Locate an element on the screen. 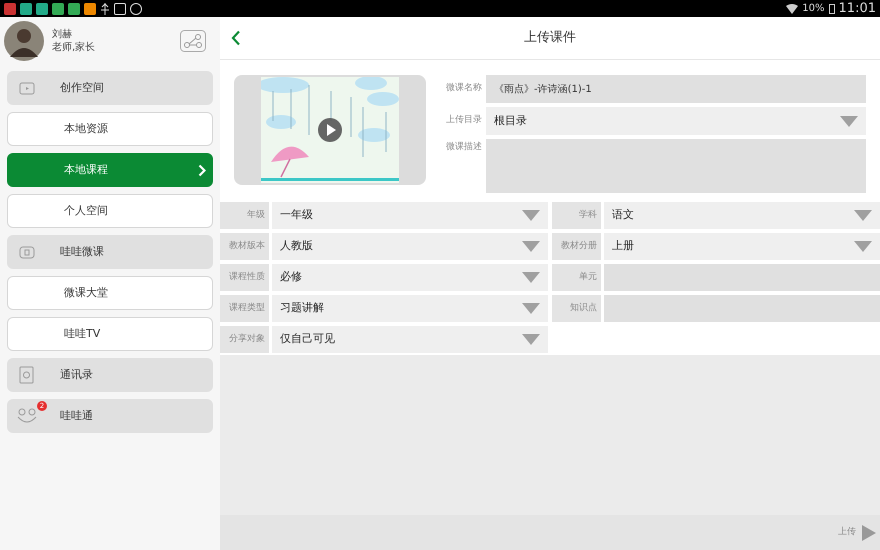  battery-icon is located at coordinates (831, 9).